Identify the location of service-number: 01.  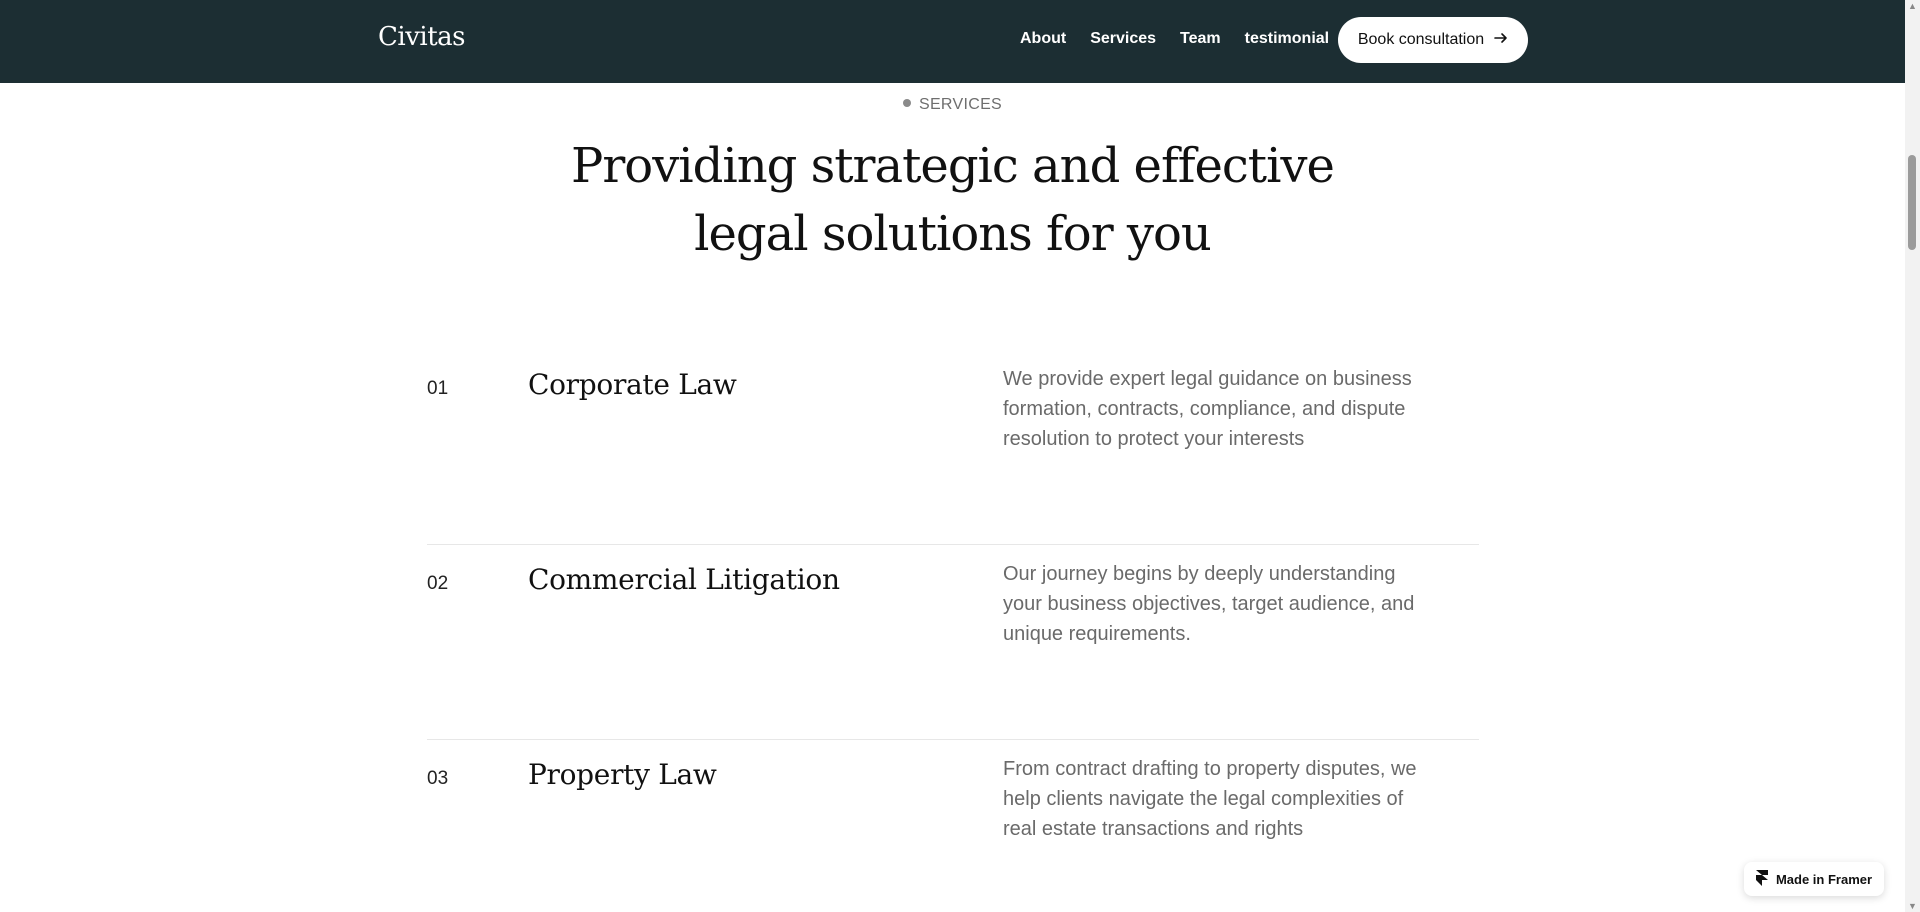
(438, 388).